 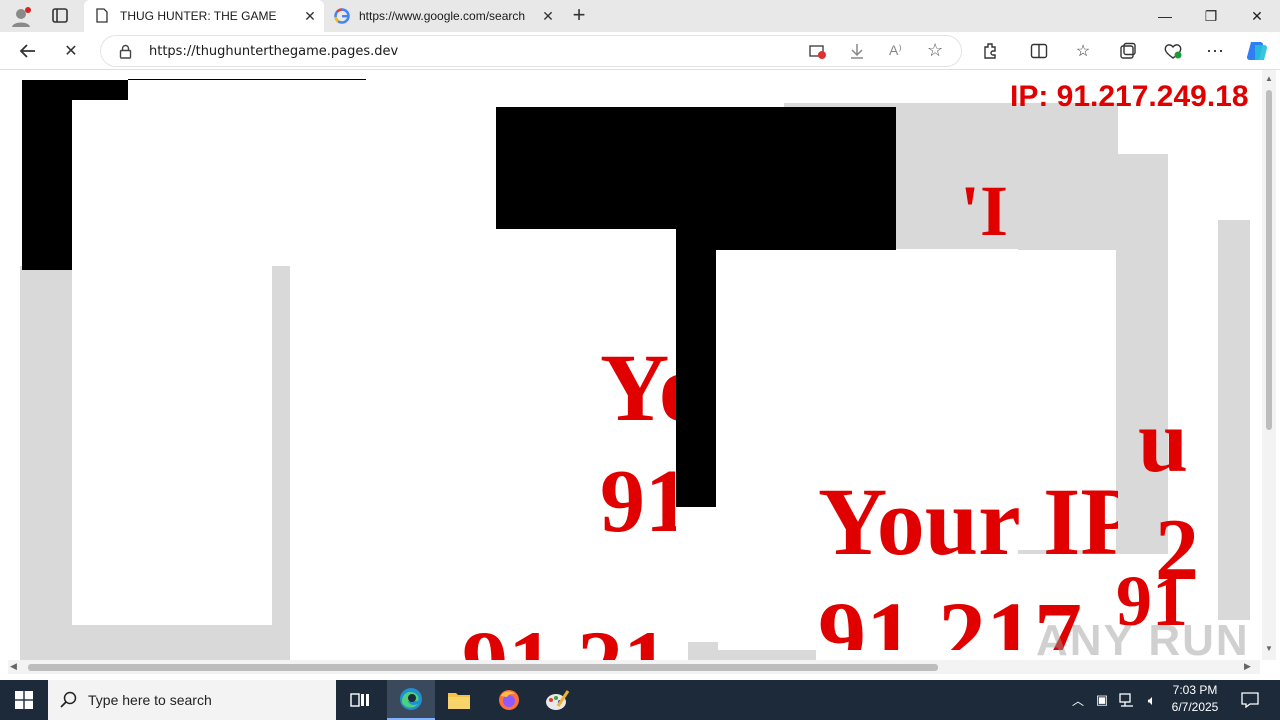 I want to click on google-icon, so click(x=342, y=16).